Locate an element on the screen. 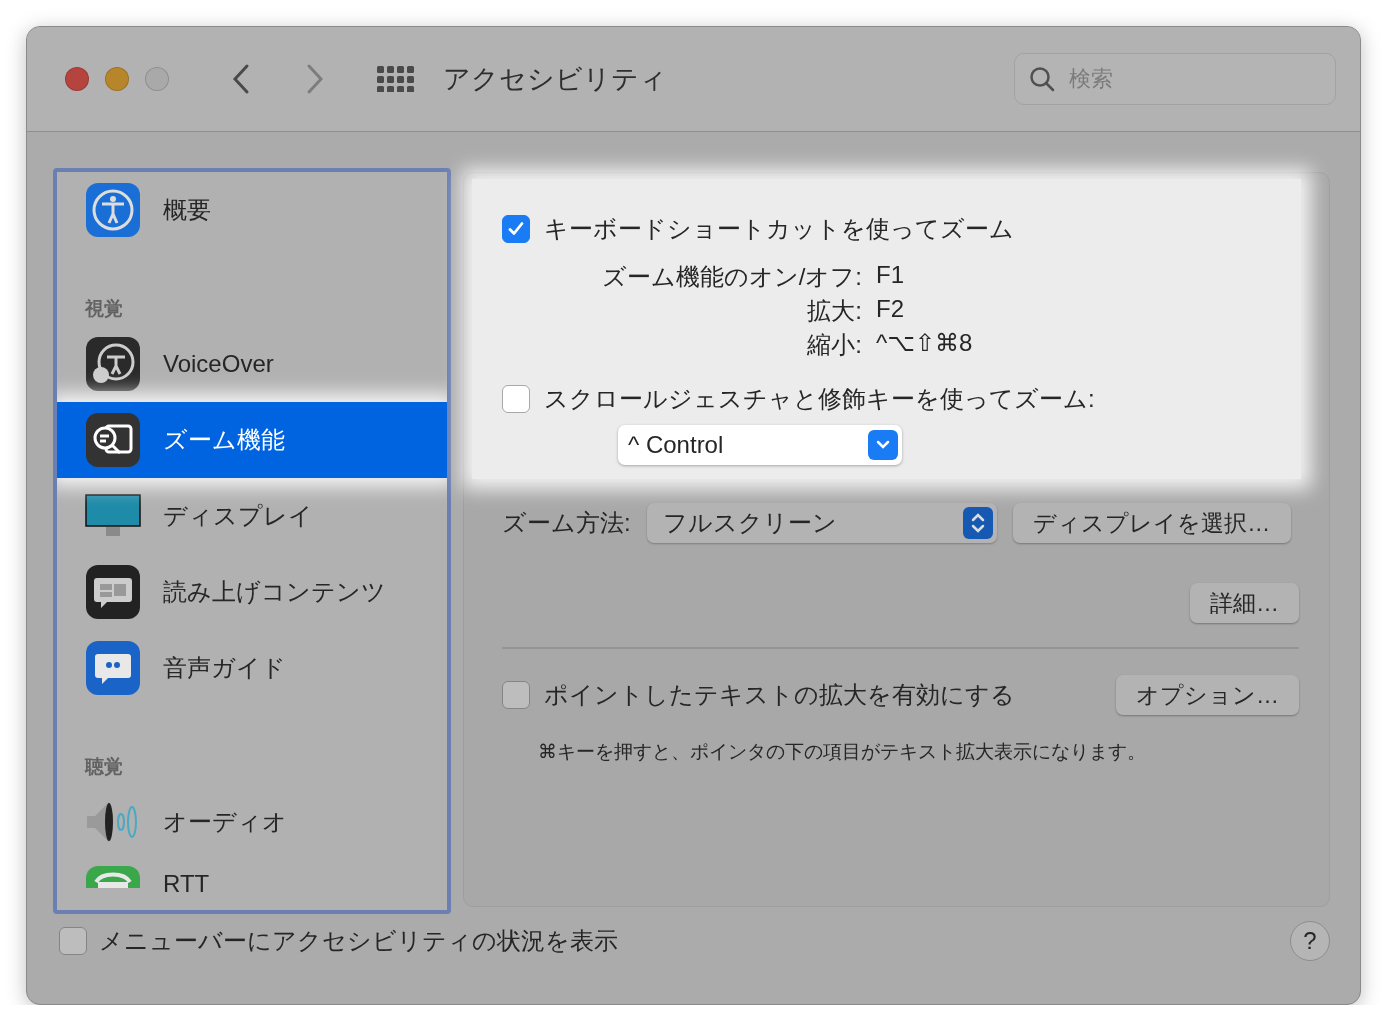  shortcut-label: ズーム機能のオン/オフ: is located at coordinates (731, 277).